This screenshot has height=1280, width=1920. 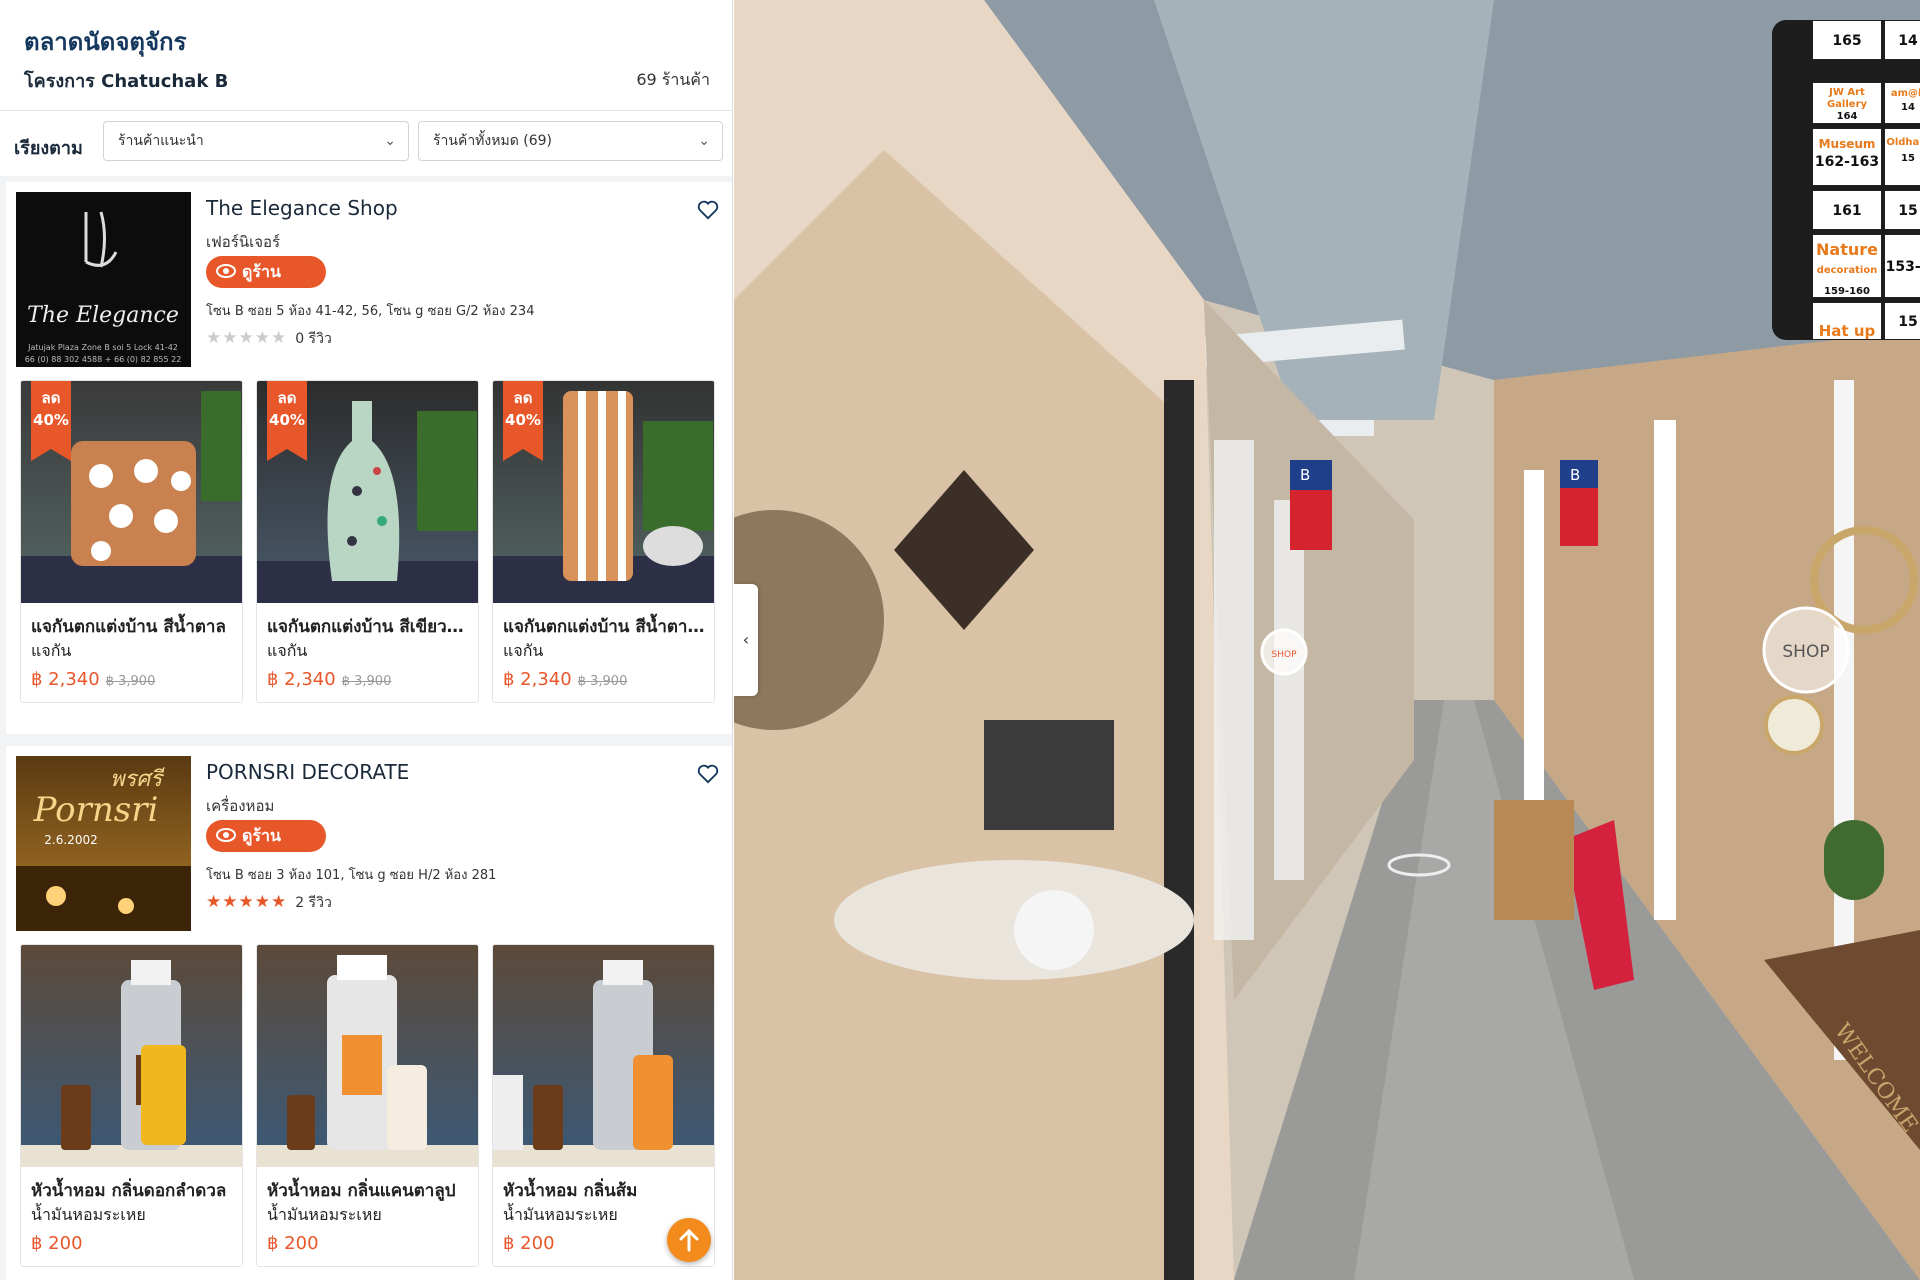 What do you see at coordinates (302, 208) in the screenshot?
I see `shop-name: The Elegance Shop` at bounding box center [302, 208].